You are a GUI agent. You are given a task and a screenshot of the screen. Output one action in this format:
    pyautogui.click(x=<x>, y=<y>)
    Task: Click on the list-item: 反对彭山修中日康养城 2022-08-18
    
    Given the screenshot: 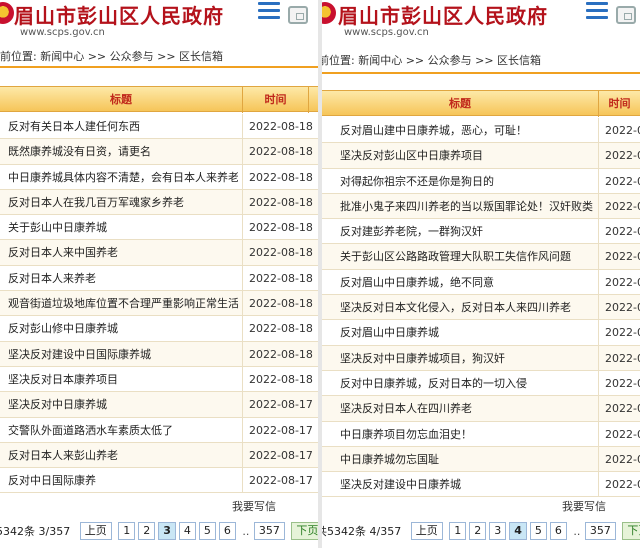 What is the action you would take?
    pyautogui.click(x=159, y=329)
    